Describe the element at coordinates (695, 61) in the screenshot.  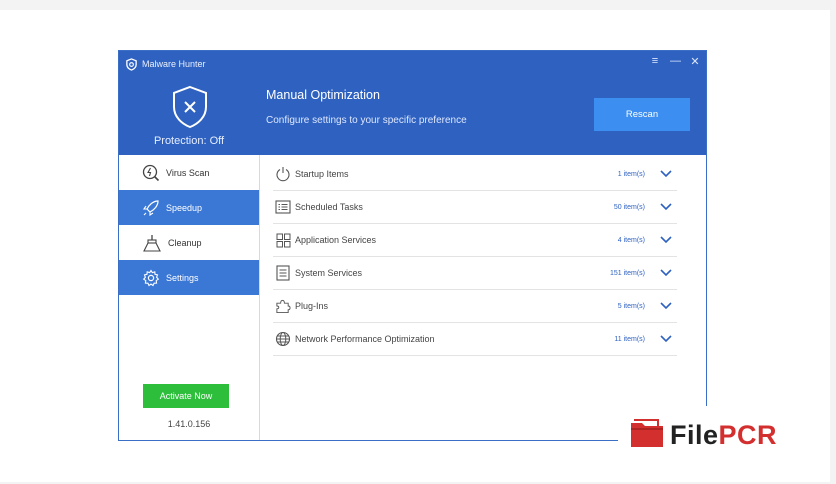
I see `close-icon: ✕` at that location.